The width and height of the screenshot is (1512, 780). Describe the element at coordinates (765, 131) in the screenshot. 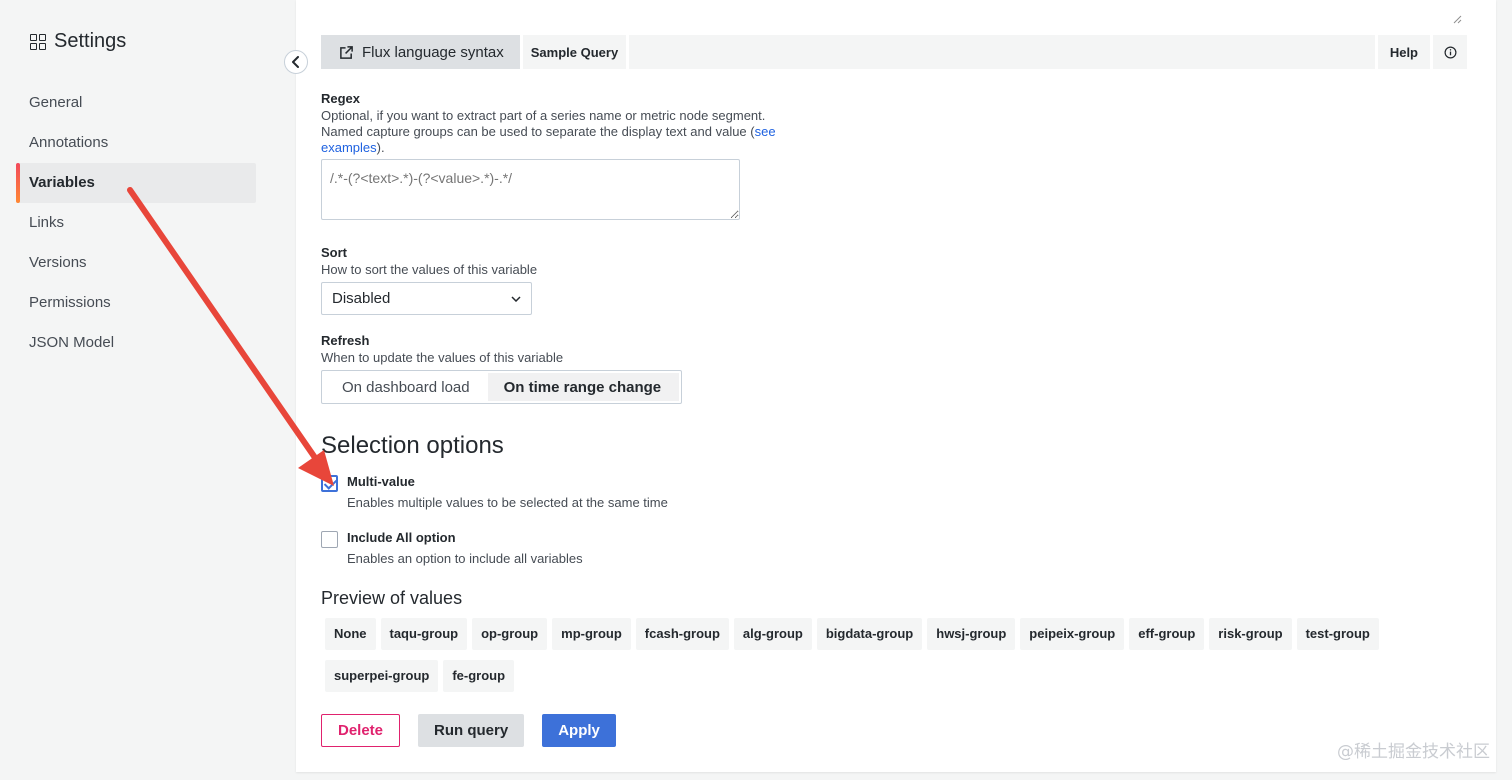

I see `see-examples-link-part1: see` at that location.